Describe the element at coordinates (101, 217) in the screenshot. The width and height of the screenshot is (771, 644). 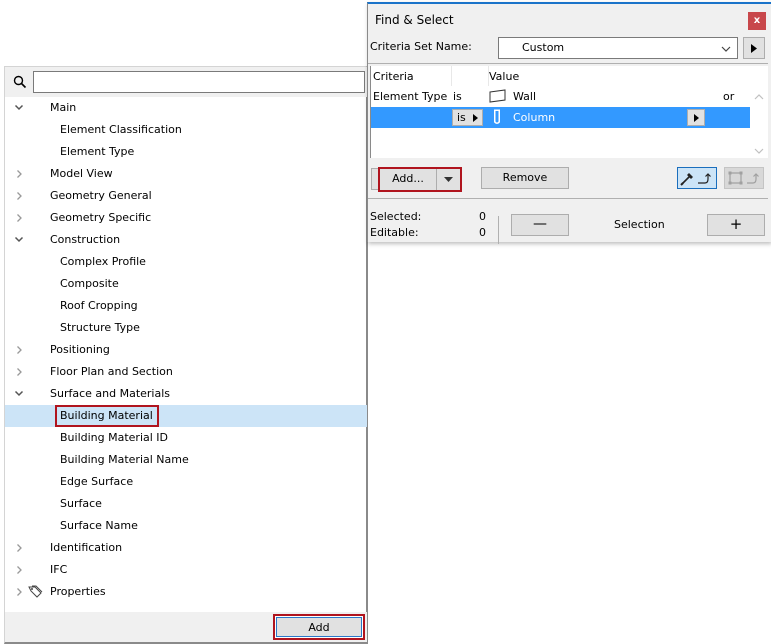
I see `tree-item-label: Geometry Specific` at that location.